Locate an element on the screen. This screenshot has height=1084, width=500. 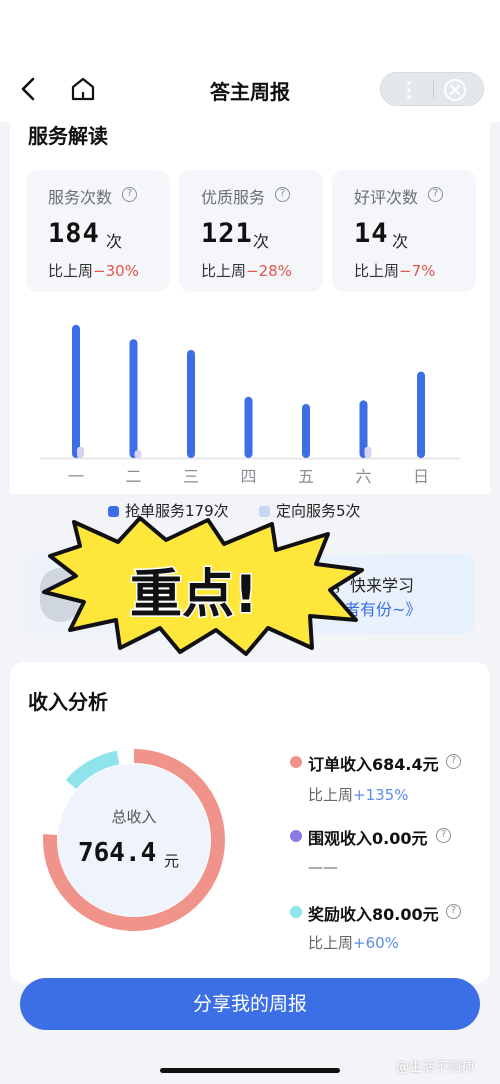
onlooker-income-dot is located at coordinates (296, 836).